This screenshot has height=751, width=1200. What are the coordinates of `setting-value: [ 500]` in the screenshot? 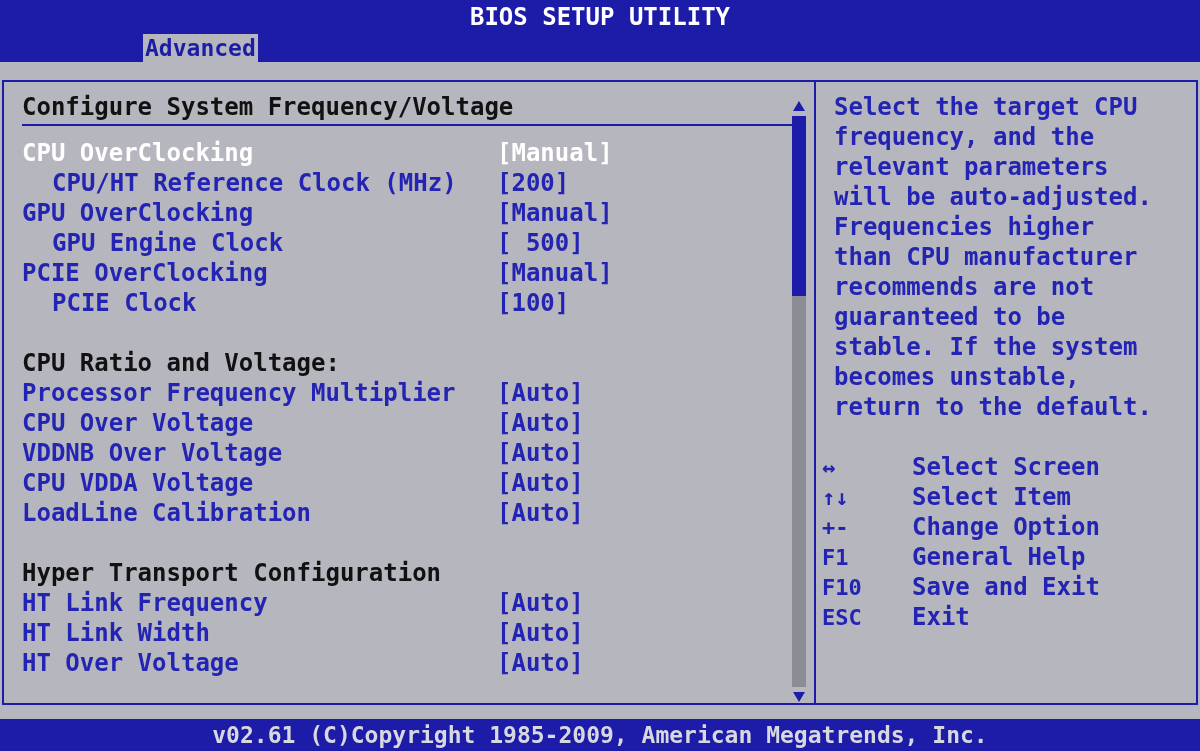 It's located at (540, 243).